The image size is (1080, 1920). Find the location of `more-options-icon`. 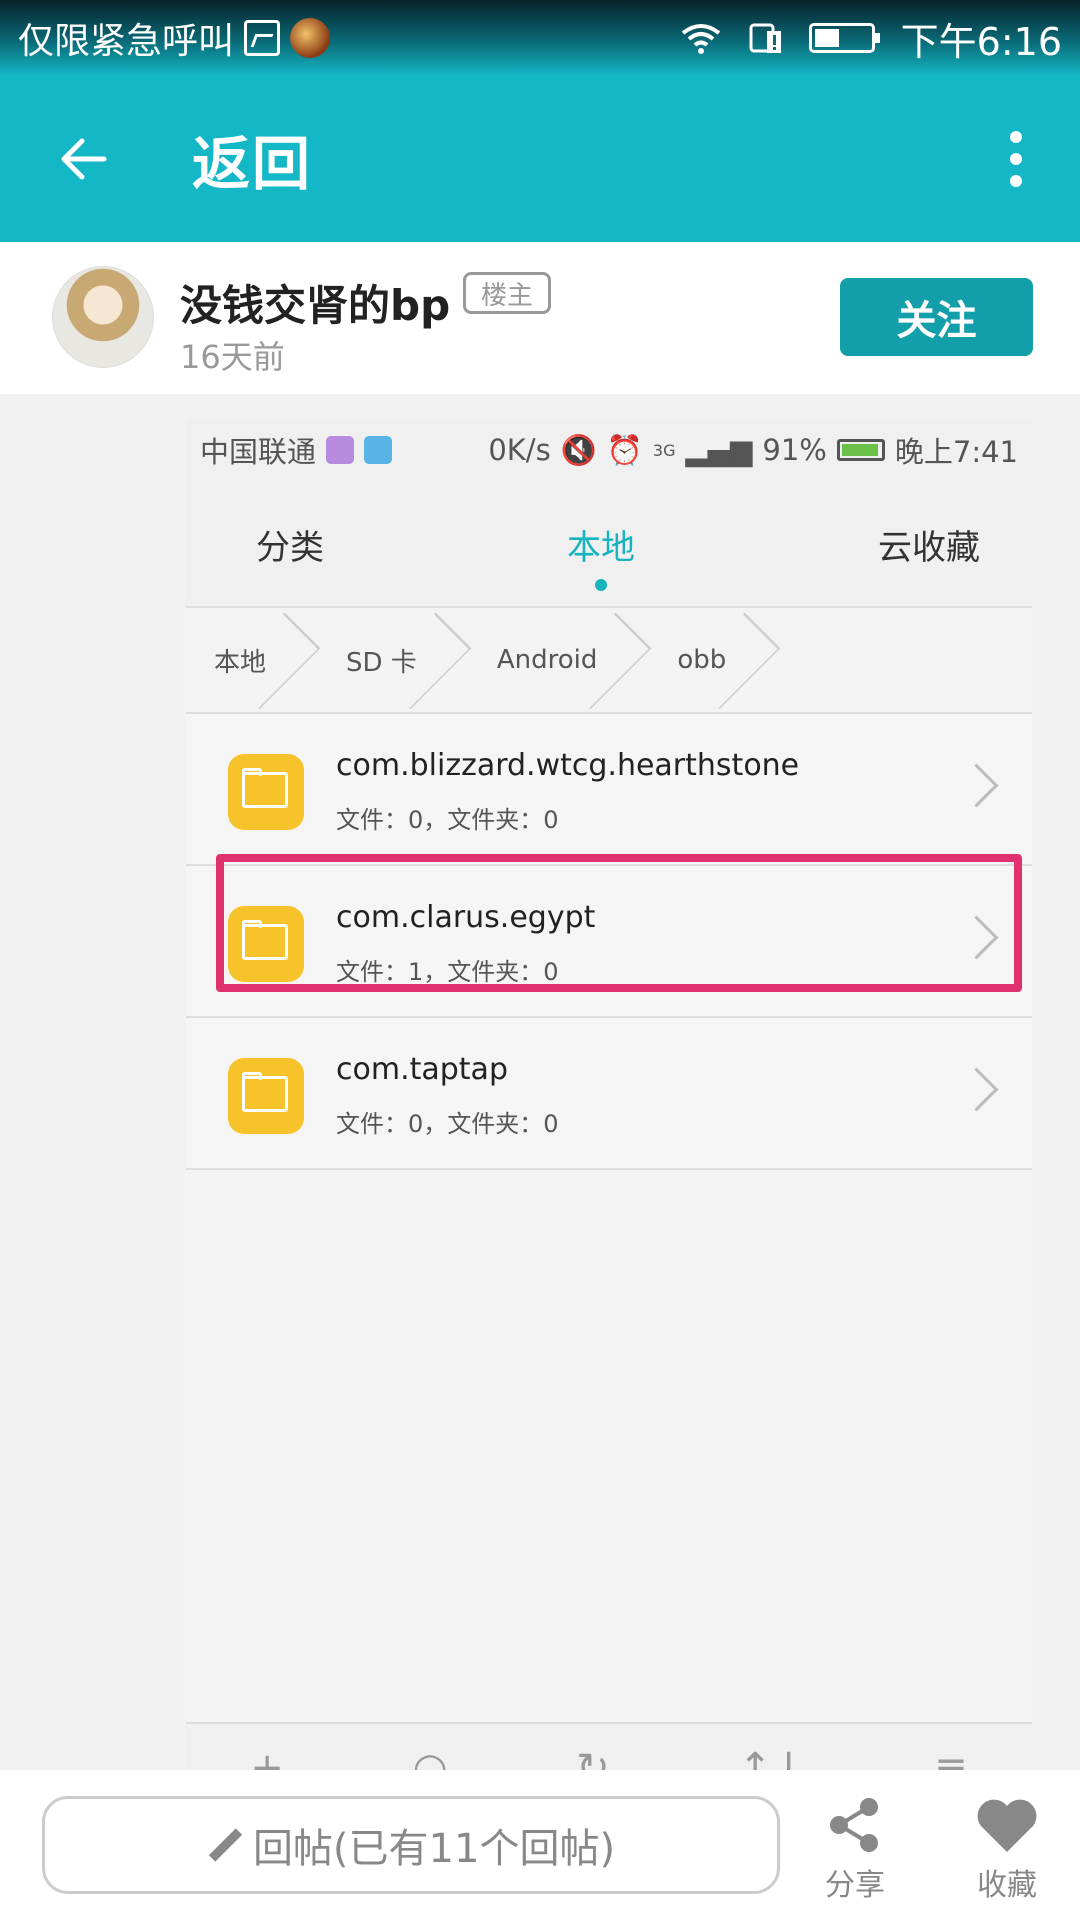

more-options-icon is located at coordinates (1017, 159).